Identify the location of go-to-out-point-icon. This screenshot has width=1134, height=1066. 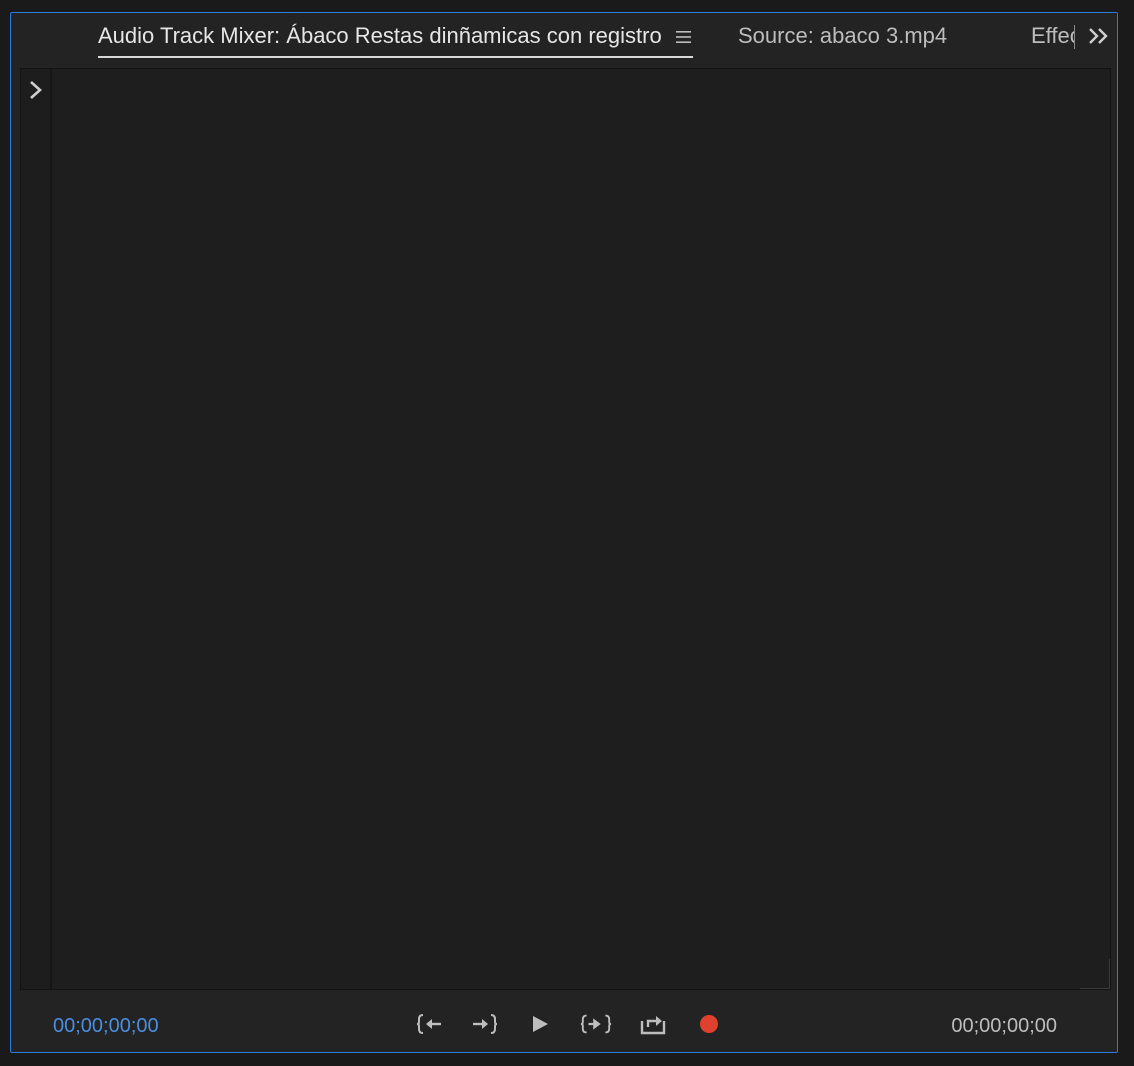
(485, 1024).